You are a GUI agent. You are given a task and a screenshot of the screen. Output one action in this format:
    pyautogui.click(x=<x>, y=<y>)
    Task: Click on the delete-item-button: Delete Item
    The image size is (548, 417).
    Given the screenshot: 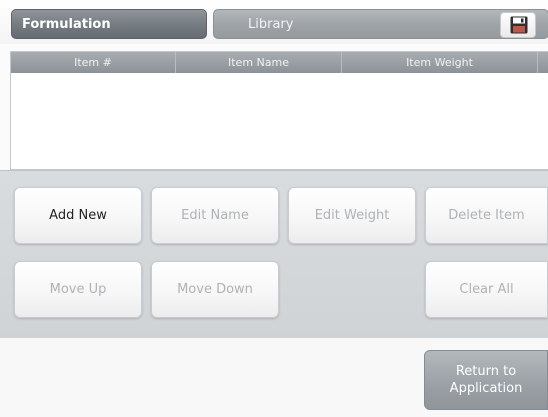 What is the action you would take?
    pyautogui.click(x=486, y=215)
    